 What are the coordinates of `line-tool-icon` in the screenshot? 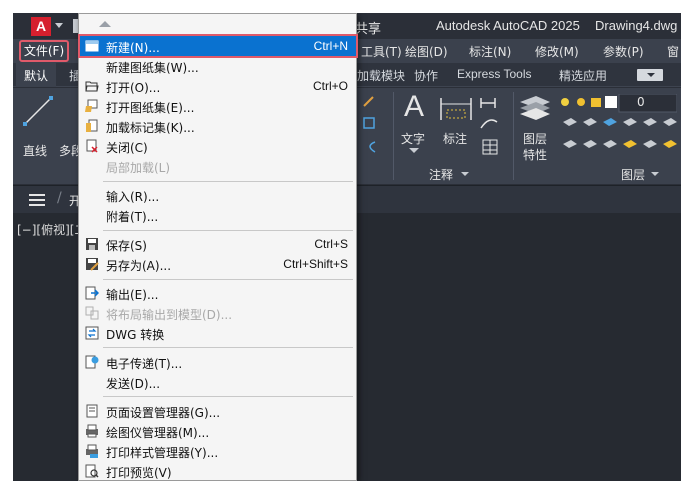 It's located at (38, 111).